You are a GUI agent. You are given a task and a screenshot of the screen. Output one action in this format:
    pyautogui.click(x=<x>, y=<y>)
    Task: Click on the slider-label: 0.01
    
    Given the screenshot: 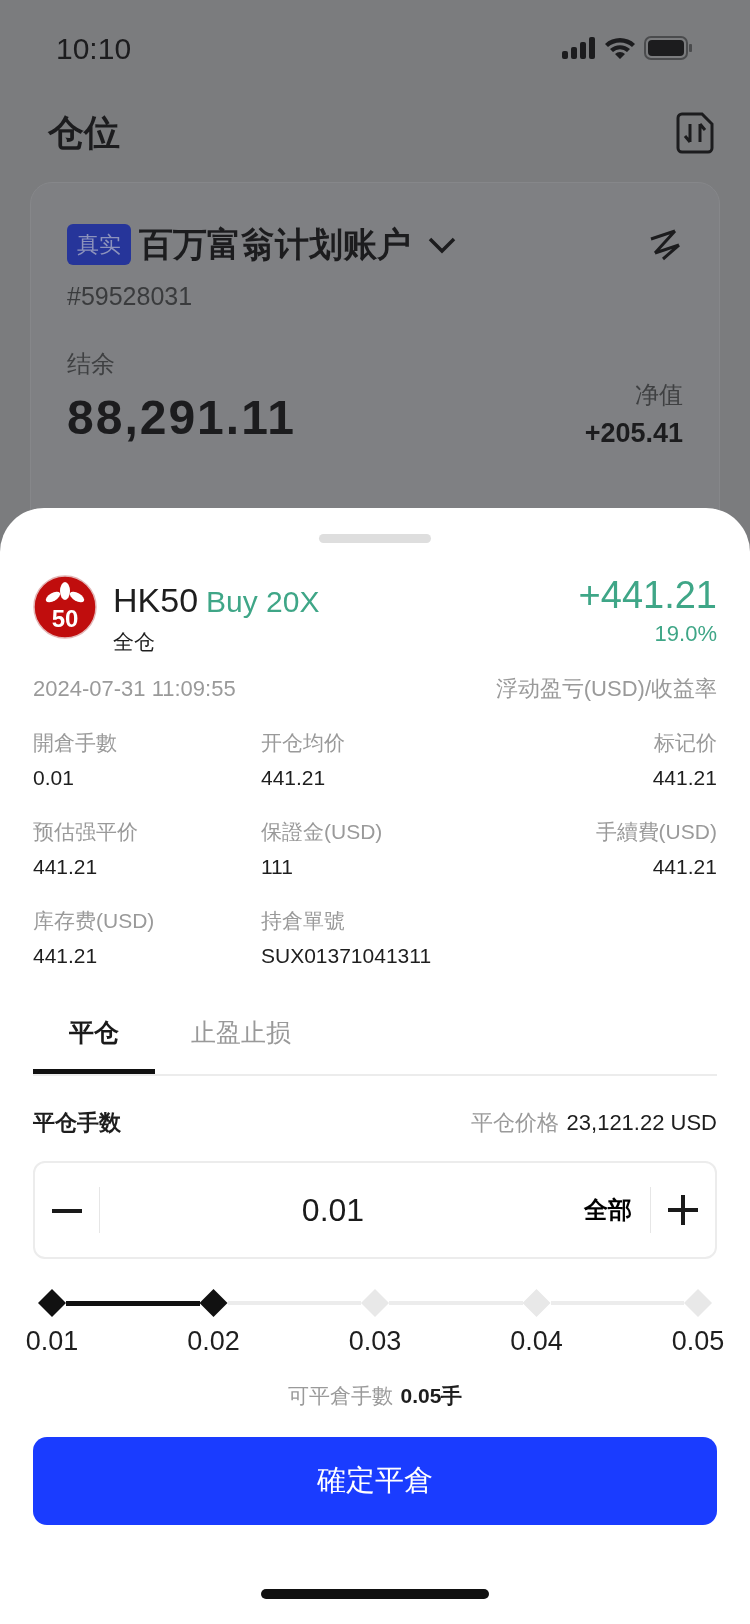 What is the action you would take?
    pyautogui.click(x=52, y=1341)
    